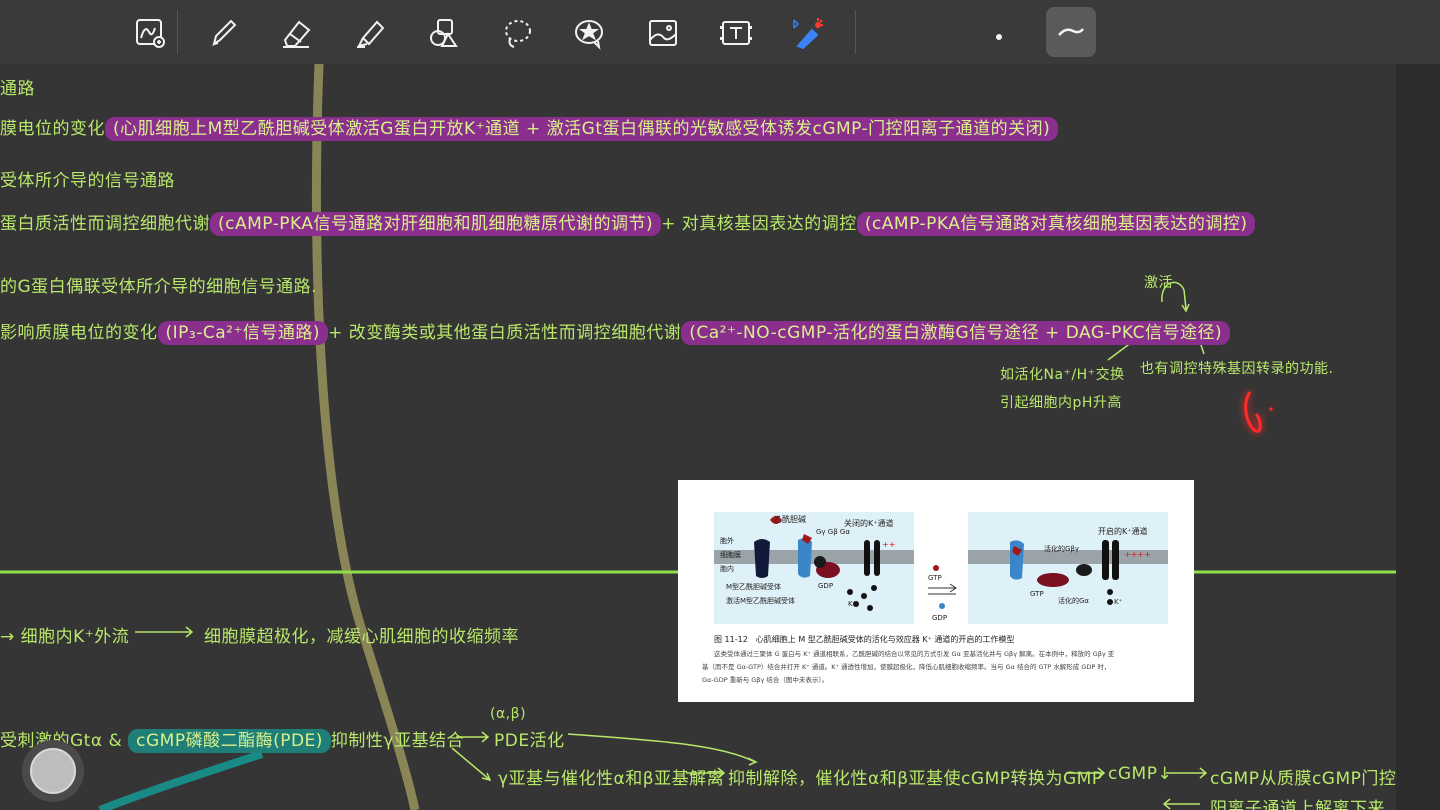 This screenshot has width=1440, height=810. I want to click on teal-pen-stroke, so click(181, 780).